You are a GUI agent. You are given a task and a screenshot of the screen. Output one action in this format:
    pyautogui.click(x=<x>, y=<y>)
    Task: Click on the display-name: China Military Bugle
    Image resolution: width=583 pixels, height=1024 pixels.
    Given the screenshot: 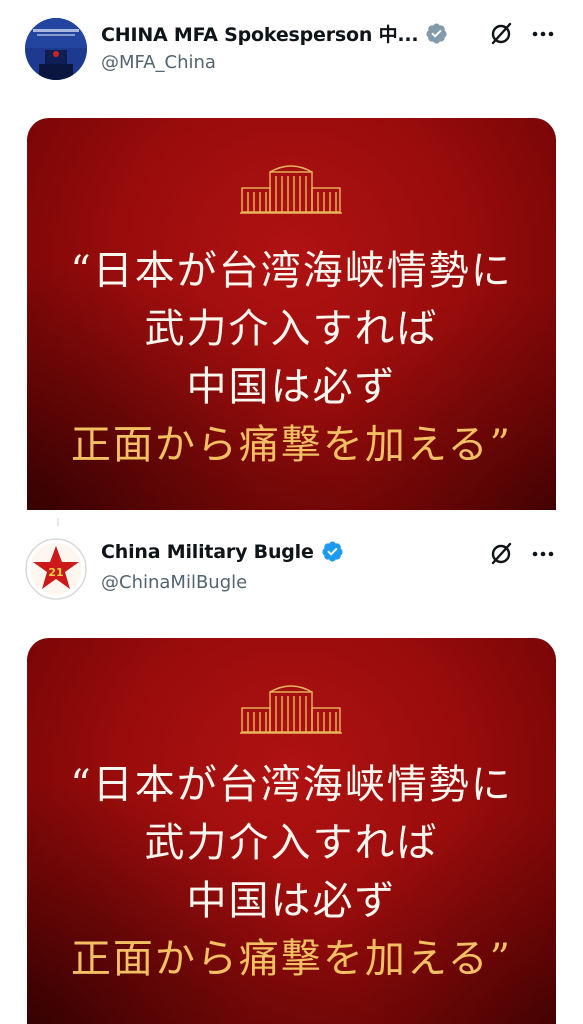 What is the action you would take?
    pyautogui.click(x=207, y=552)
    